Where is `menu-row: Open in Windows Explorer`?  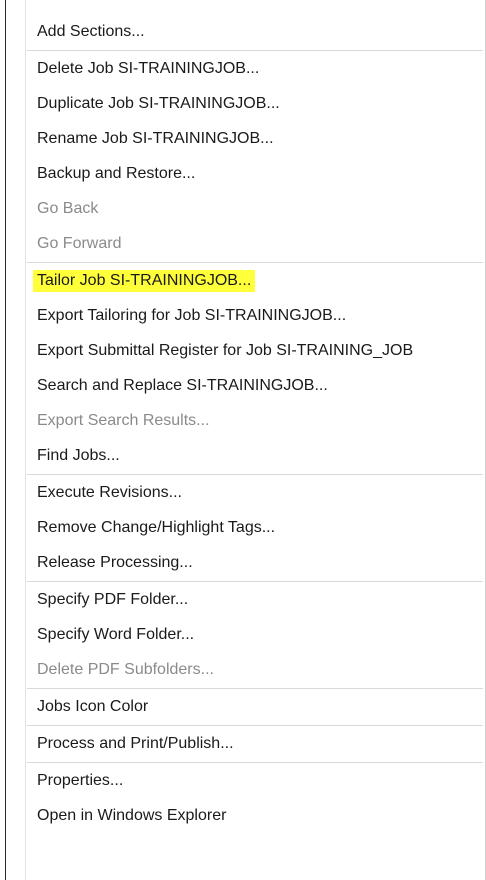
menu-row: Open in Windows Explorer is located at coordinates (243, 816).